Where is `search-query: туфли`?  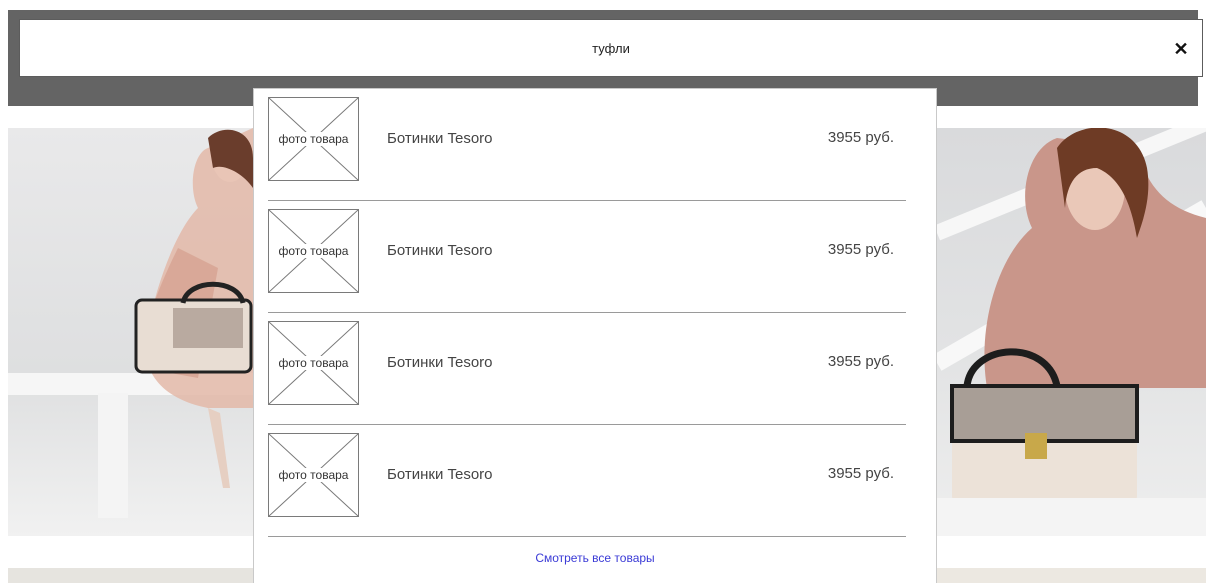 search-query: туфли is located at coordinates (611, 49).